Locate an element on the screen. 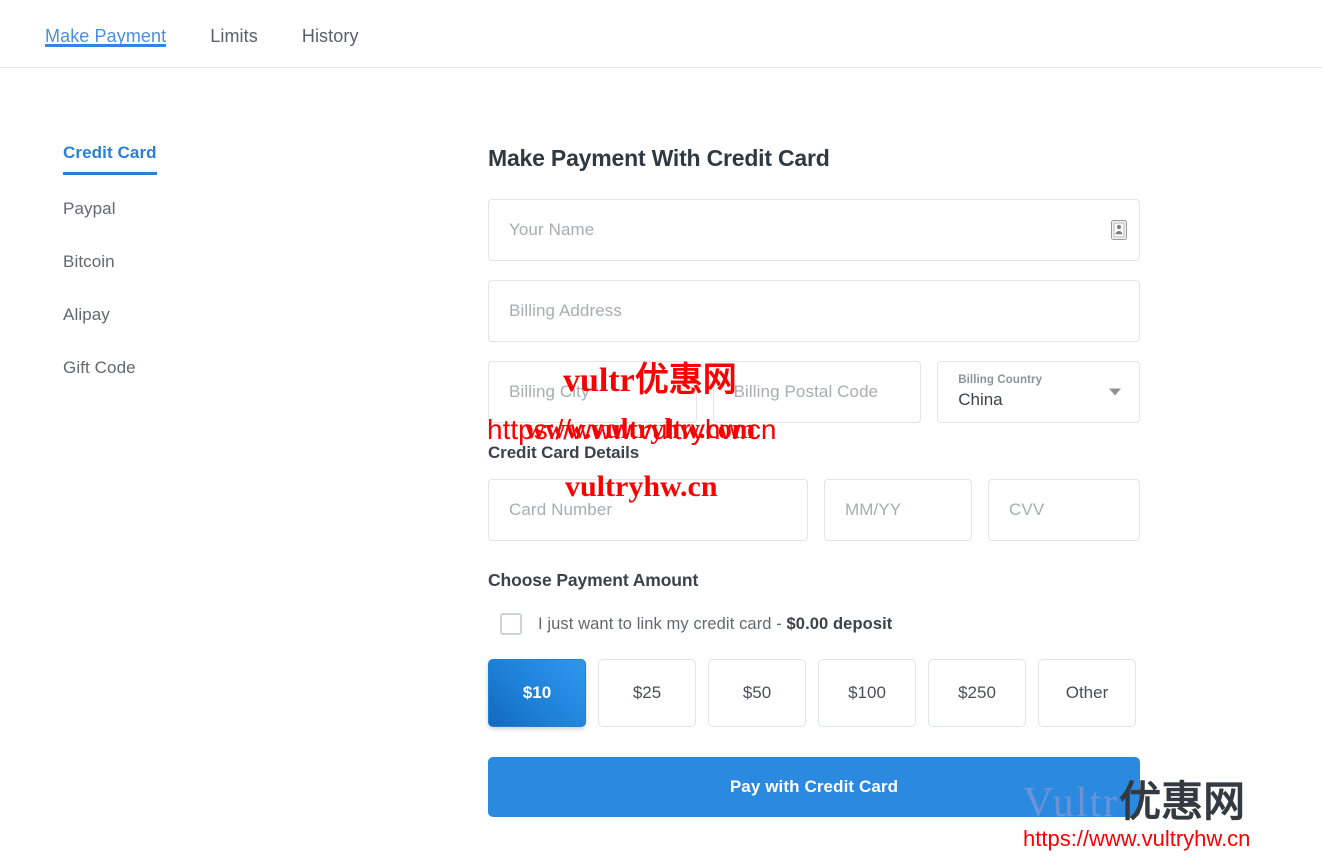 Image resolution: width=1322 pixels, height=868 pixels. amount-button-group: $10 $25 $50 $100 $250 Other is located at coordinates (814, 693).